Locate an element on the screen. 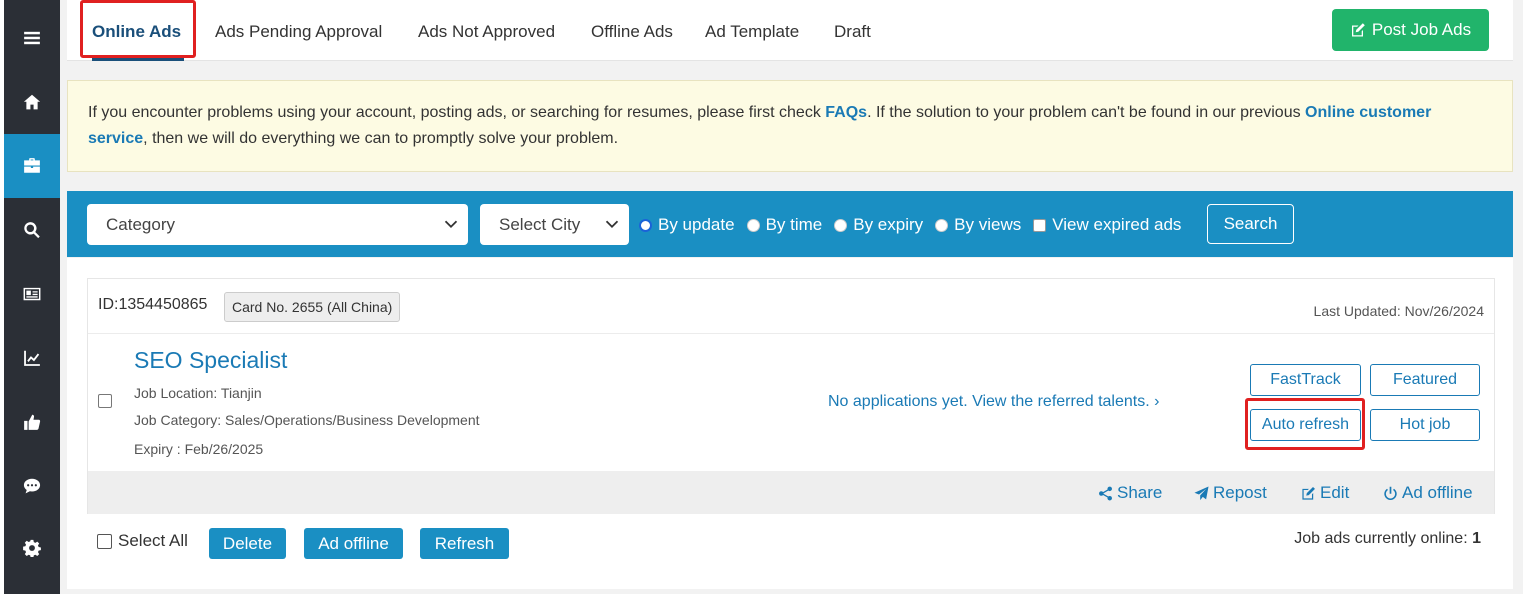 Image resolution: width=1523 pixels, height=594 pixels. city-select-value: Select City is located at coordinates (540, 224).